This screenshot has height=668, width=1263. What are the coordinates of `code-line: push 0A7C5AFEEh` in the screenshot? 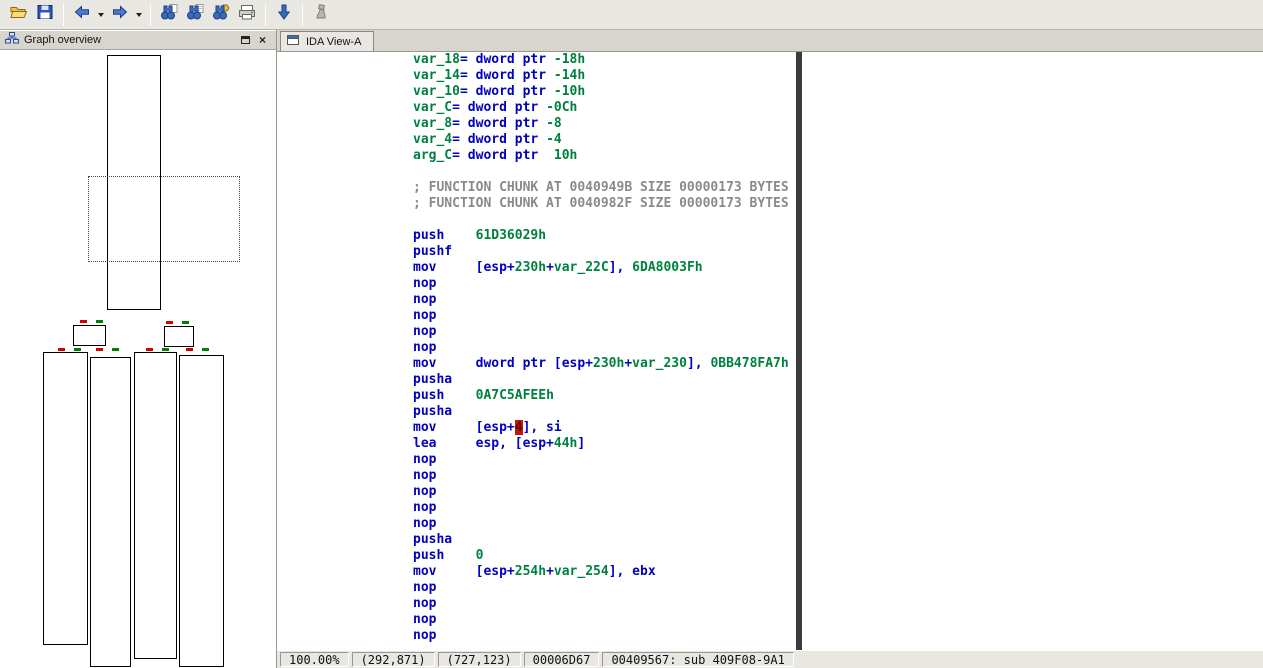 It's located at (770, 396).